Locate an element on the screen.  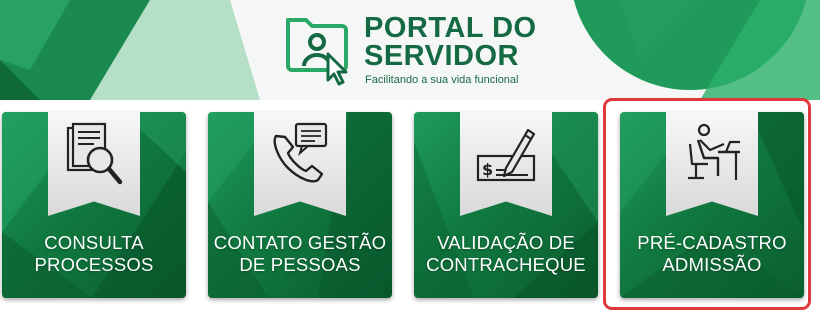
portal-title-line1: PORTAL DO is located at coordinates (450, 28).